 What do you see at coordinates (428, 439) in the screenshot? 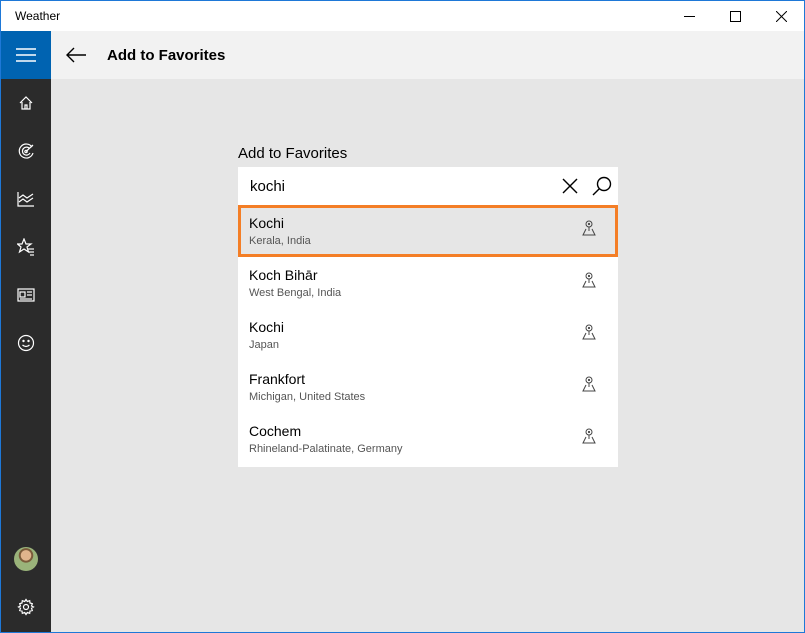
I see `result-item: Cochem Rhineland-Palatinate, Germany` at bounding box center [428, 439].